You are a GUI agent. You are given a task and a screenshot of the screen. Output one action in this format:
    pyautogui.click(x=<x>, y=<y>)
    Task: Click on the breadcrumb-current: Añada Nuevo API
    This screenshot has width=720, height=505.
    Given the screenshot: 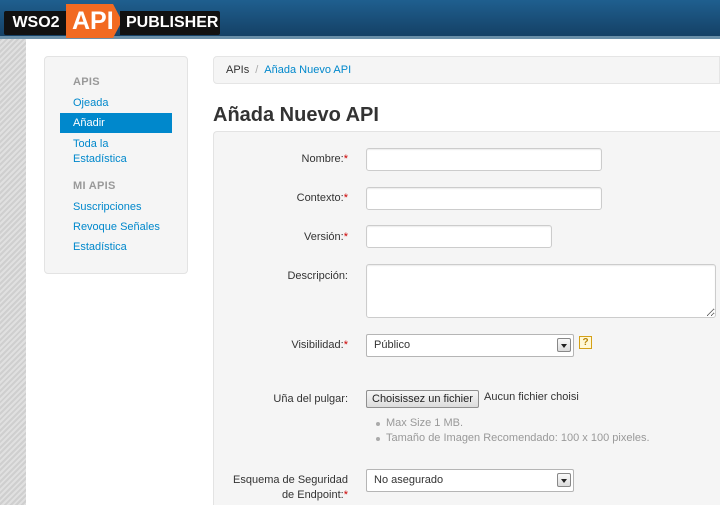 What is the action you would take?
    pyautogui.click(x=307, y=70)
    